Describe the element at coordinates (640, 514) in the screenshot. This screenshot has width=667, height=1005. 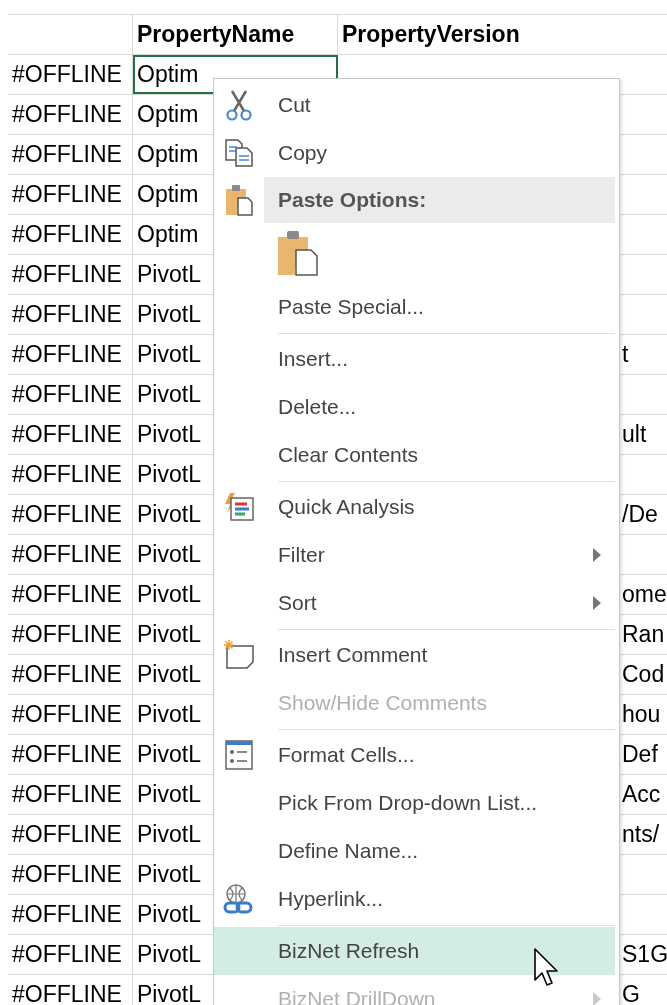
I see `table-cell: /De` at that location.